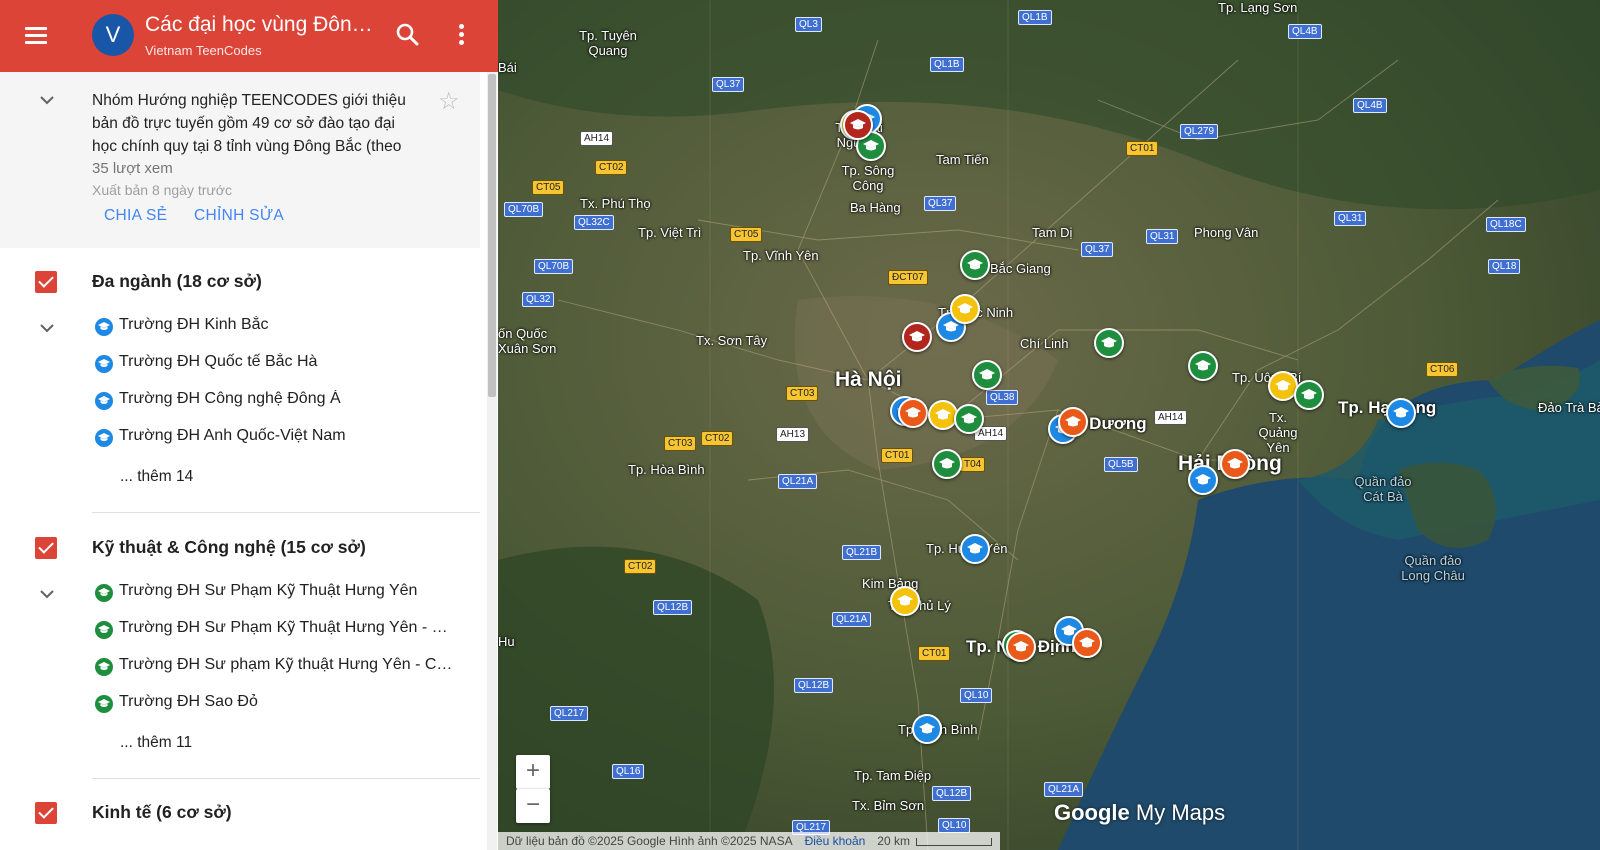 This screenshot has width=1600, height=850. Describe the element at coordinates (239, 216) in the screenshot. I see `edit-button: CHỈNH SỬA` at that location.